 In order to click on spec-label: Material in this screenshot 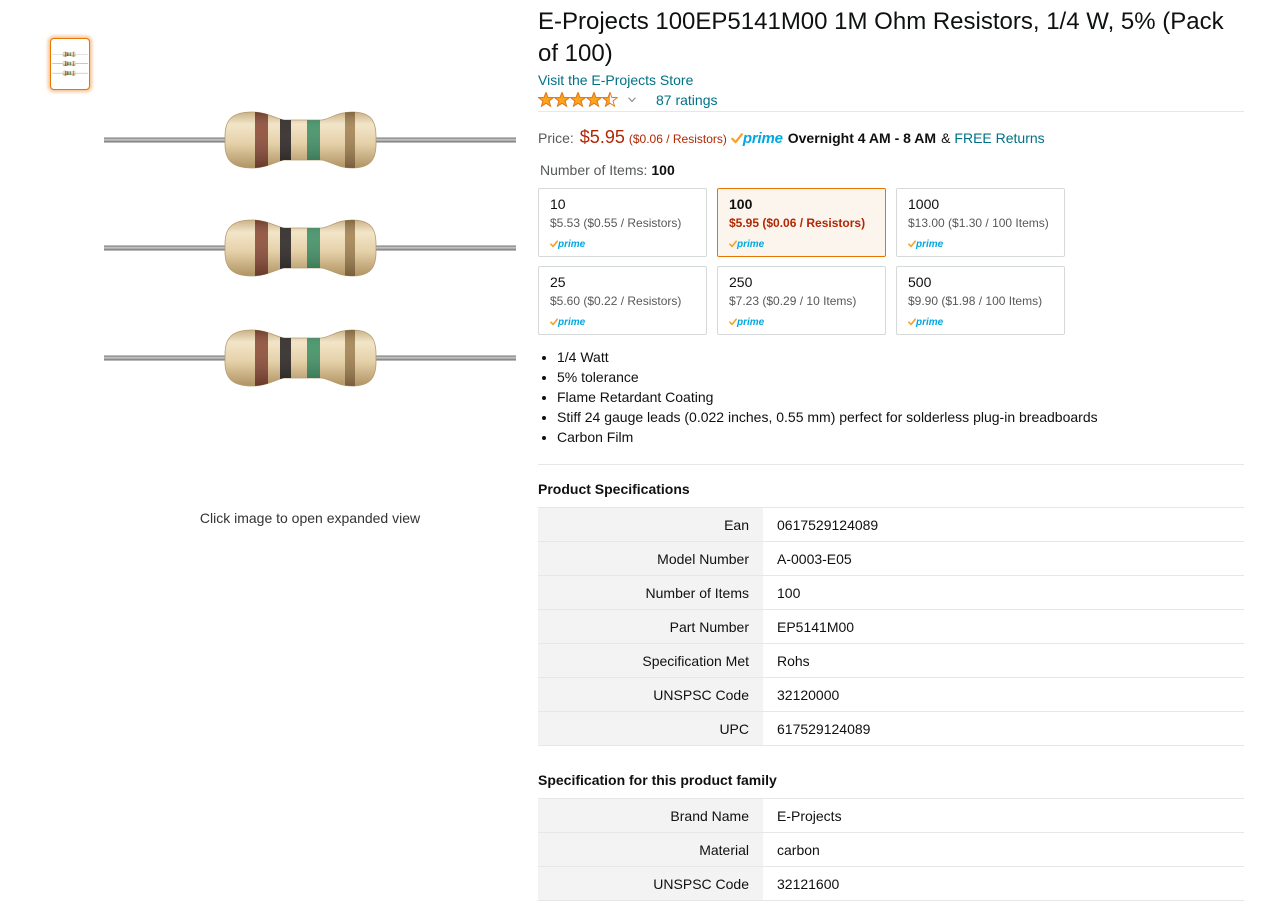, I will do `click(650, 849)`.